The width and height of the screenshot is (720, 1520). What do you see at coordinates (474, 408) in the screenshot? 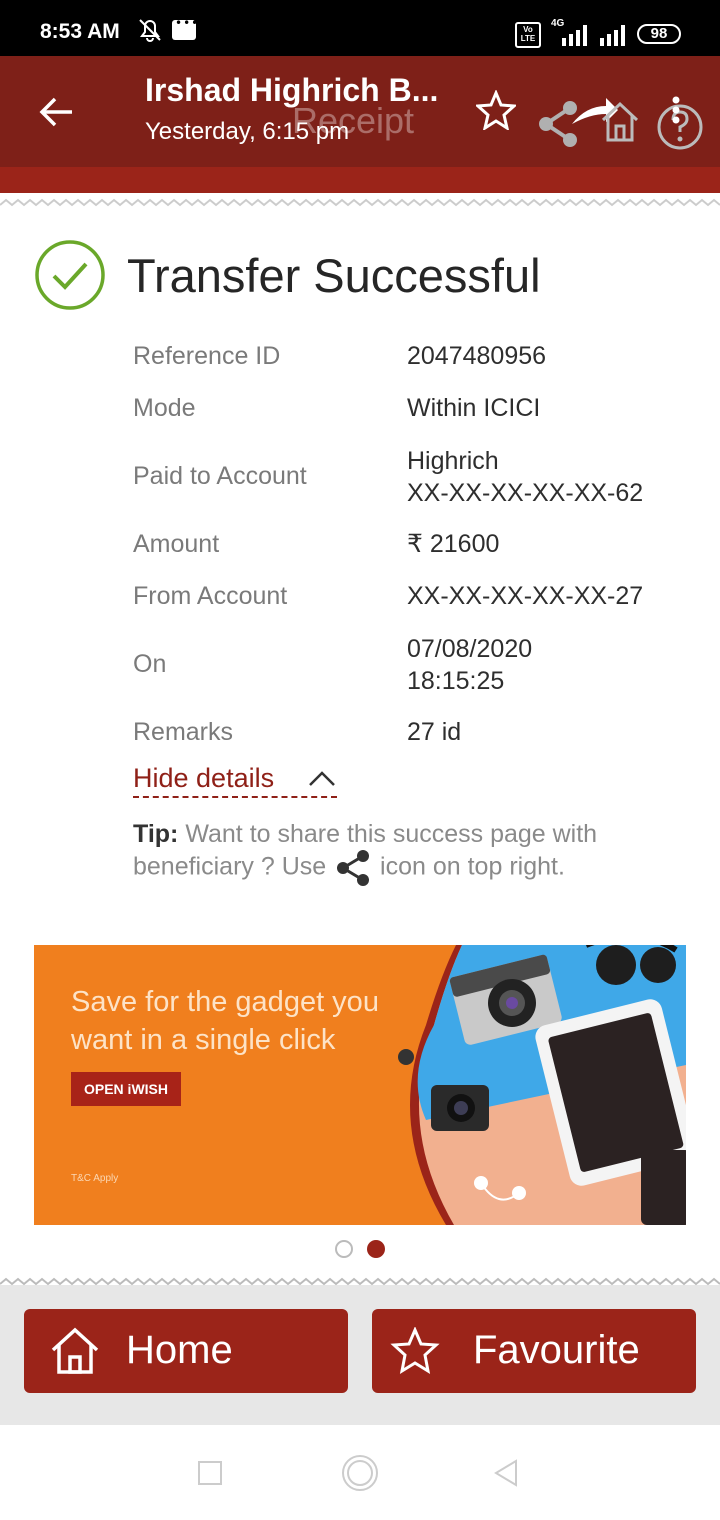
I see `detail-value: Within ICICI` at bounding box center [474, 408].